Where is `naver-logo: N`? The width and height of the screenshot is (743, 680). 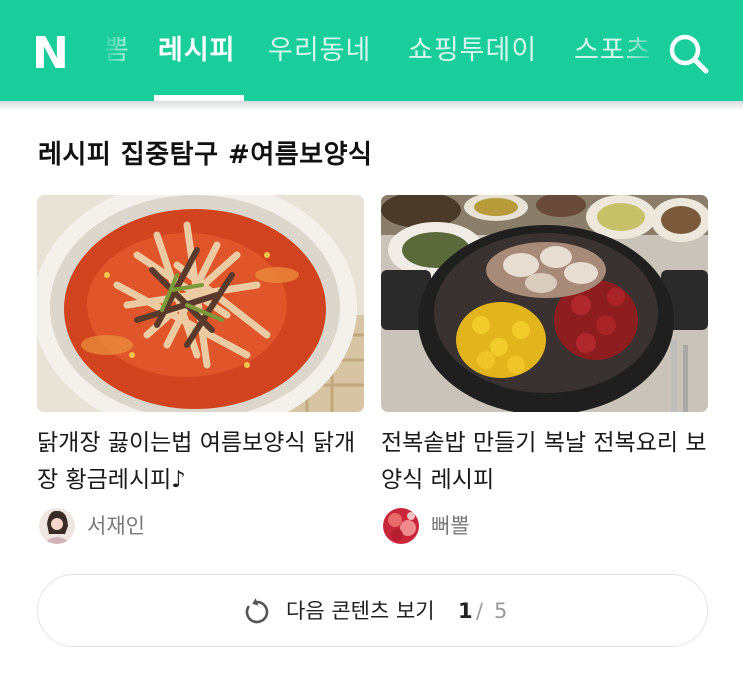
naver-logo: N is located at coordinates (54, 52).